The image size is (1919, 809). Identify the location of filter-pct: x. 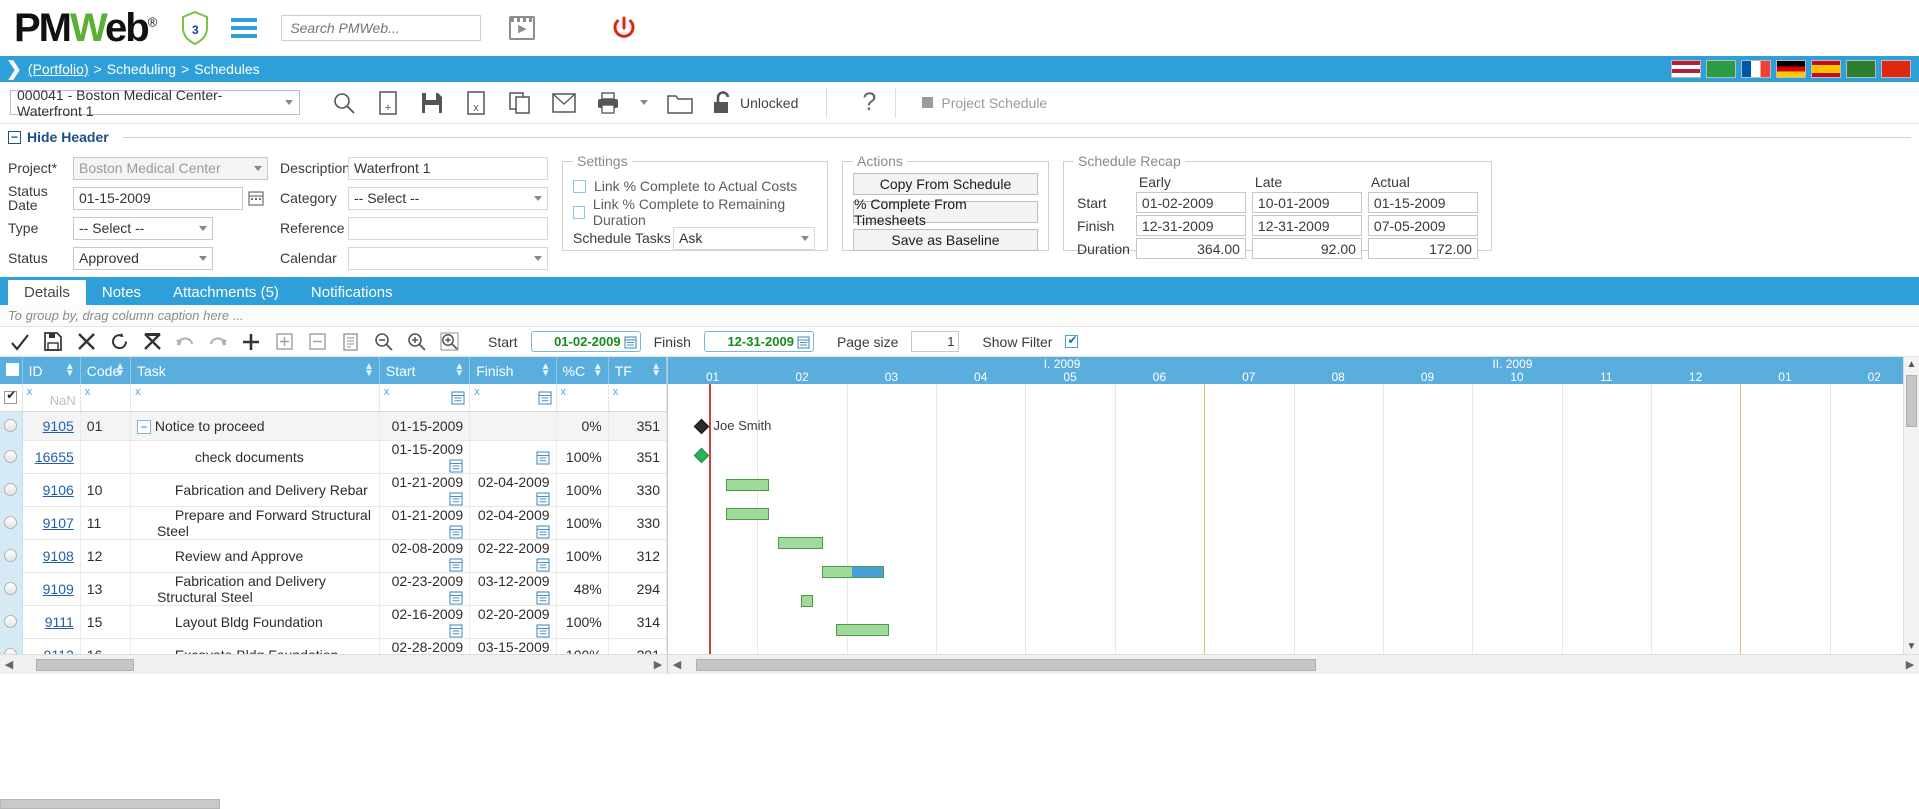
(582, 398).